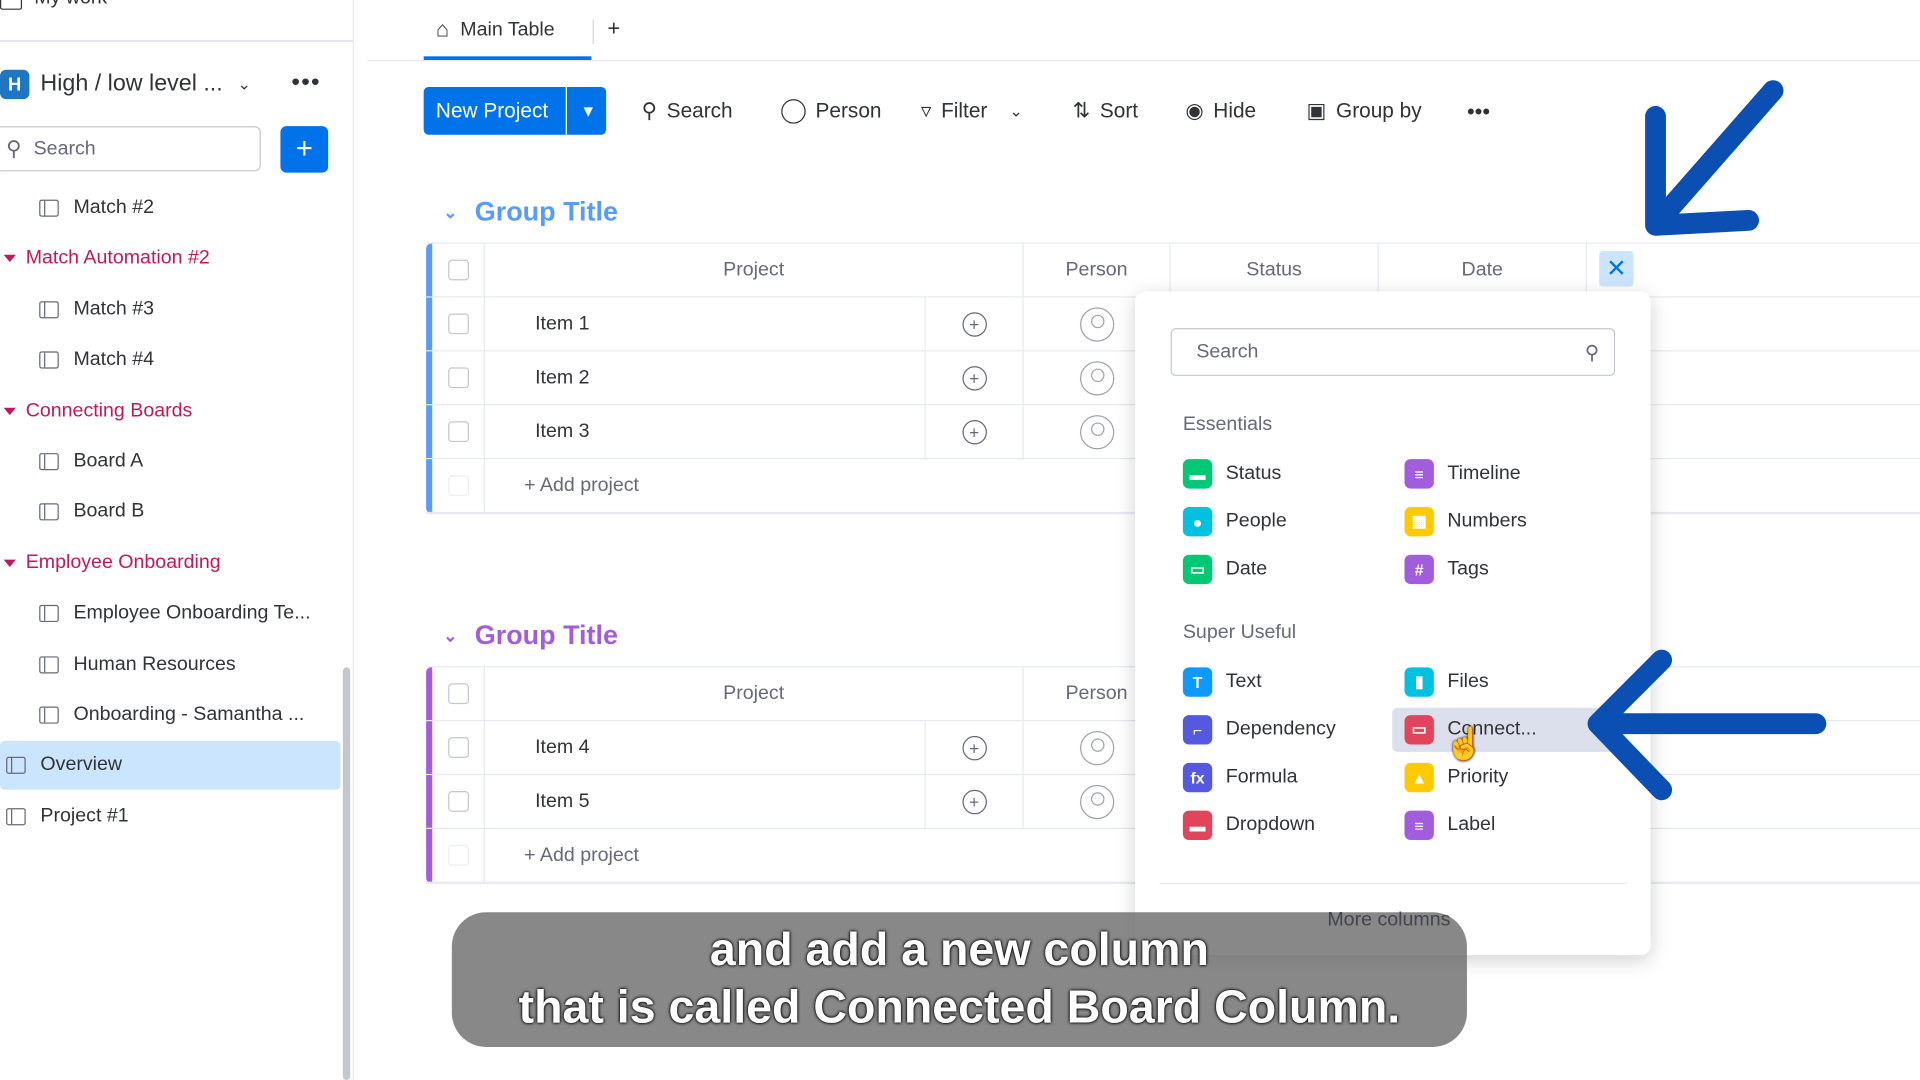 The image size is (1920, 1080). Describe the element at coordinates (495, 30) in the screenshot. I see `tab-main-table: ⌂ Main Table` at that location.